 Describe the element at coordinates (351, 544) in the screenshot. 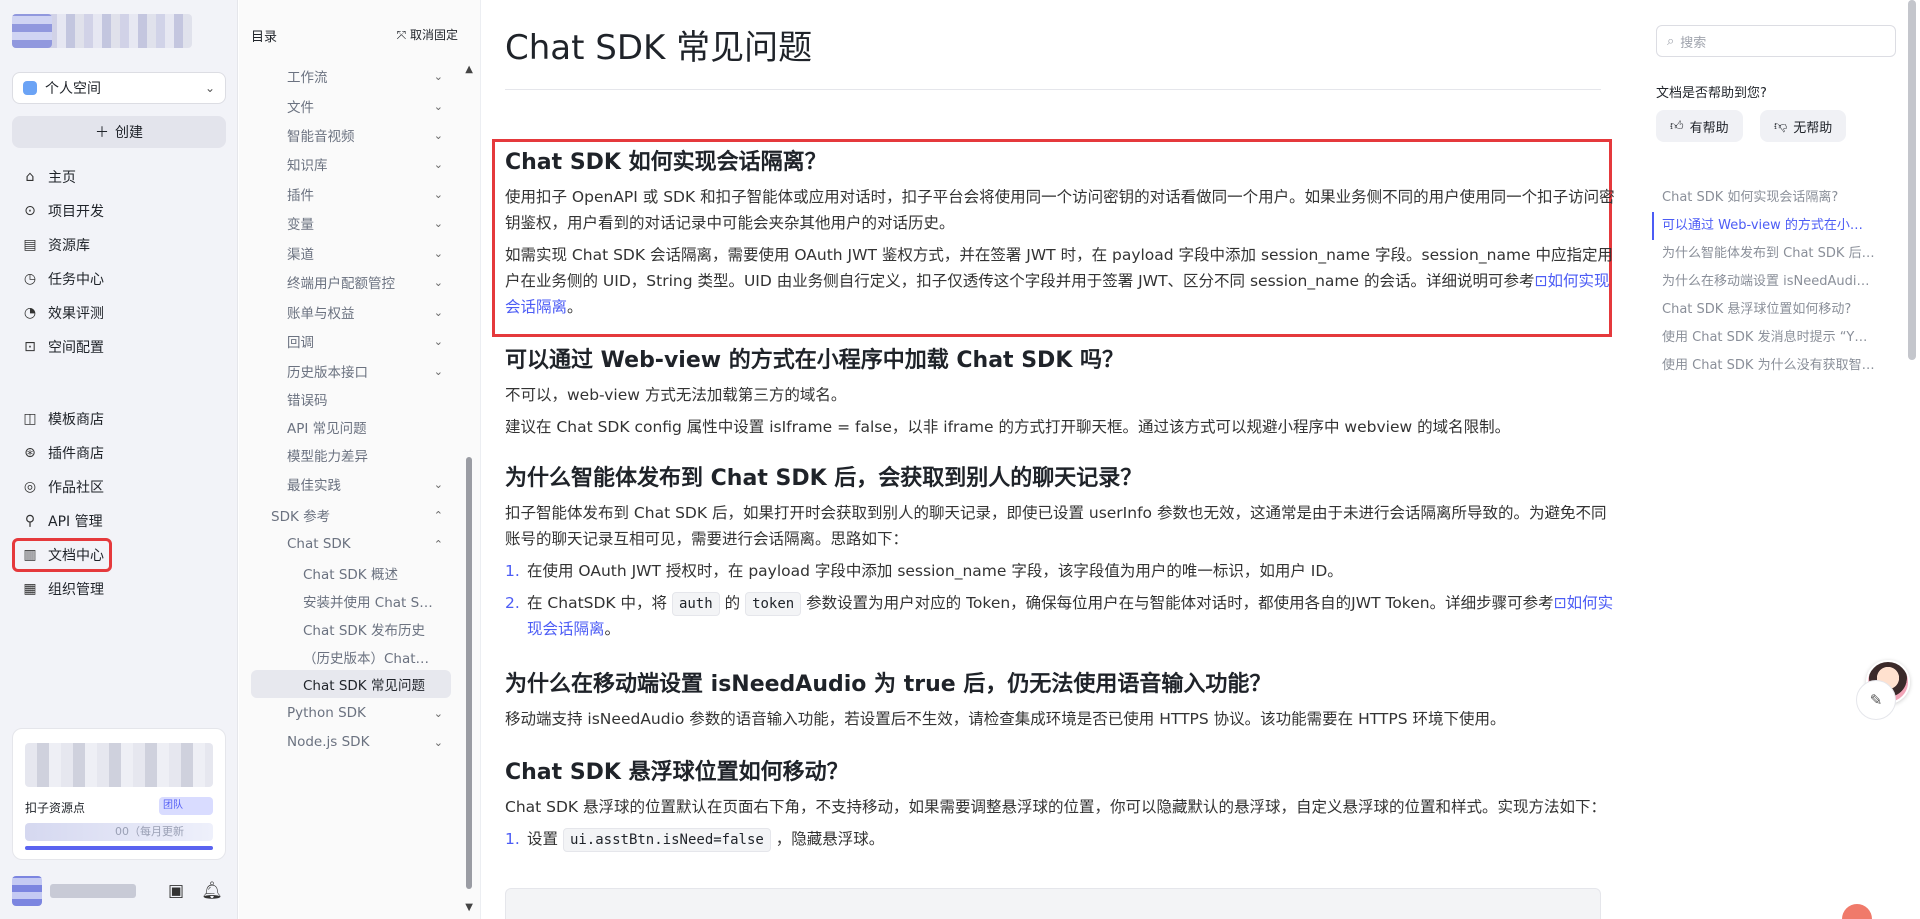

I see `toc-item: Chat SDK ⌃` at that location.